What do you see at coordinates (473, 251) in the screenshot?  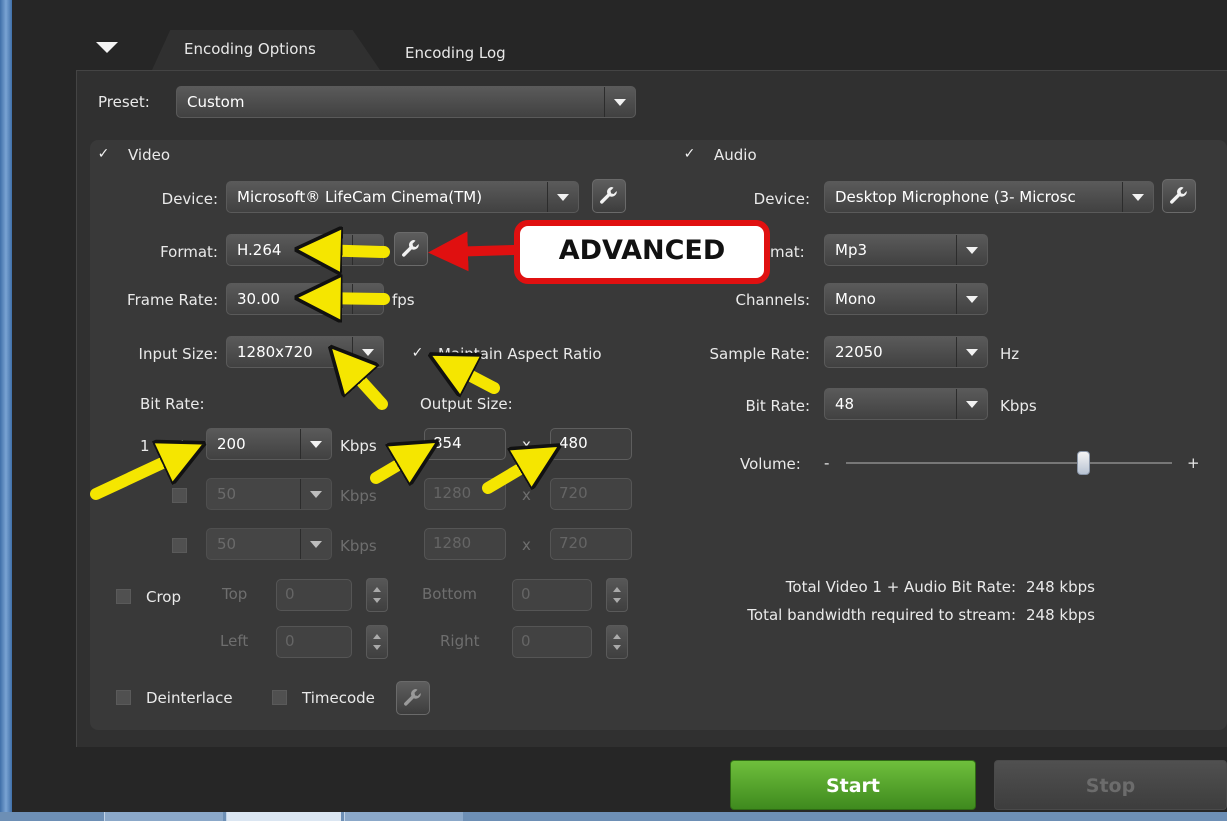 I see `arrow-advanced` at bounding box center [473, 251].